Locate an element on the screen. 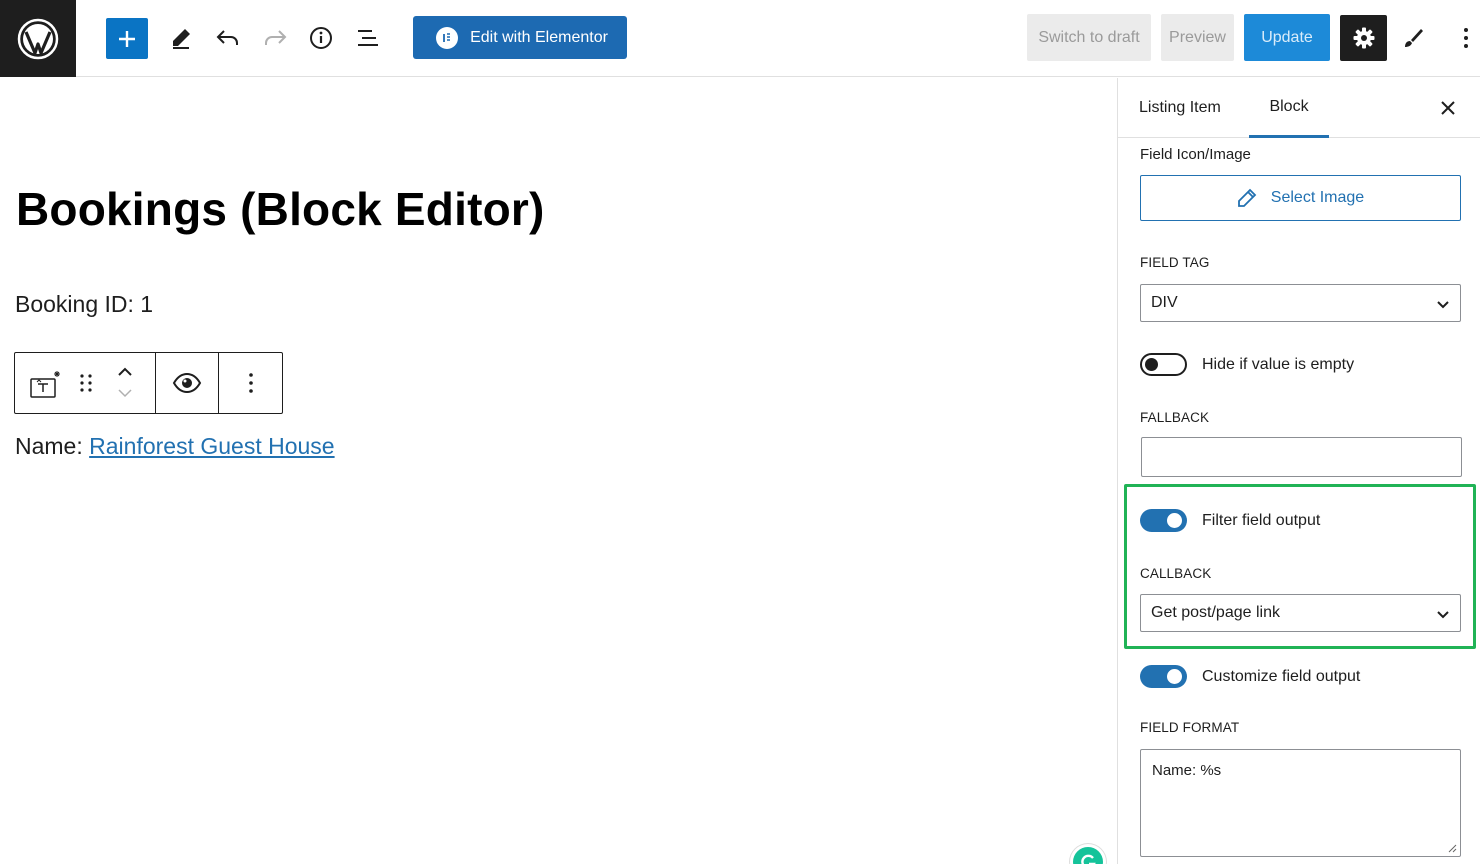 The image size is (1480, 864). eye-icon is located at coordinates (187, 383).